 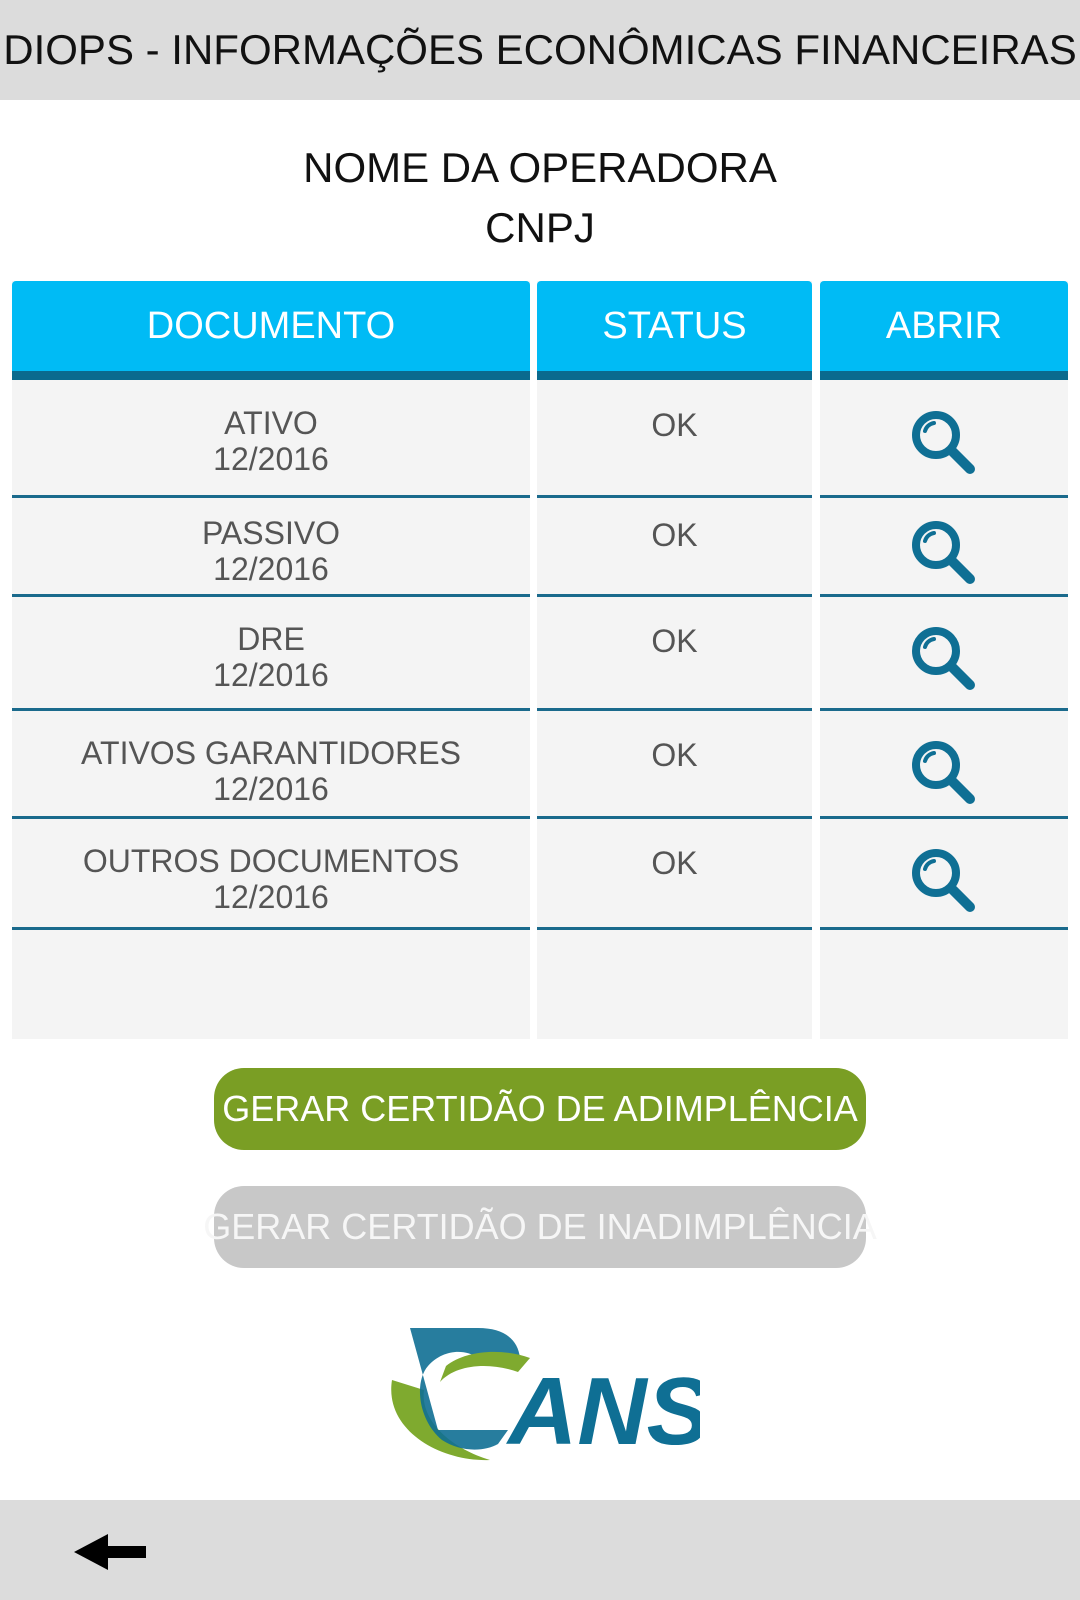 What do you see at coordinates (271, 423) in the screenshot?
I see `document-name: ATIVO` at bounding box center [271, 423].